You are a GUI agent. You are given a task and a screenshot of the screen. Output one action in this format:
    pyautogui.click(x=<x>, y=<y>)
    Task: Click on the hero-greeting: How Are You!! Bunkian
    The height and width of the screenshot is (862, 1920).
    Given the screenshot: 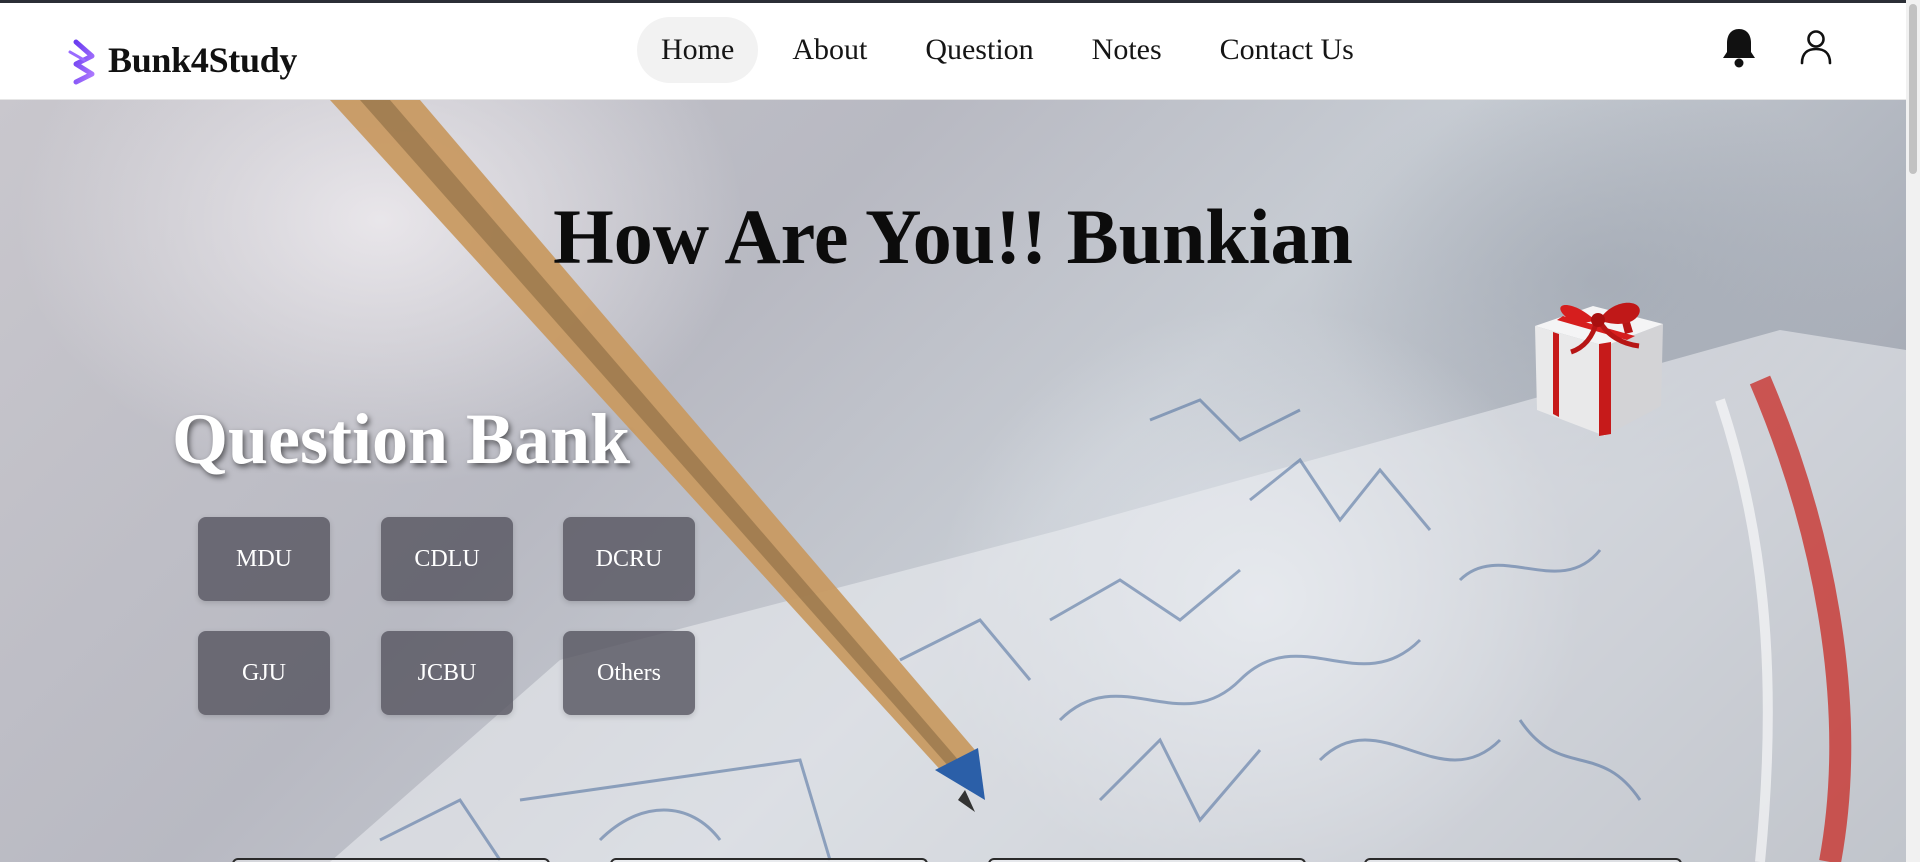 What is the action you would take?
    pyautogui.click(x=953, y=236)
    